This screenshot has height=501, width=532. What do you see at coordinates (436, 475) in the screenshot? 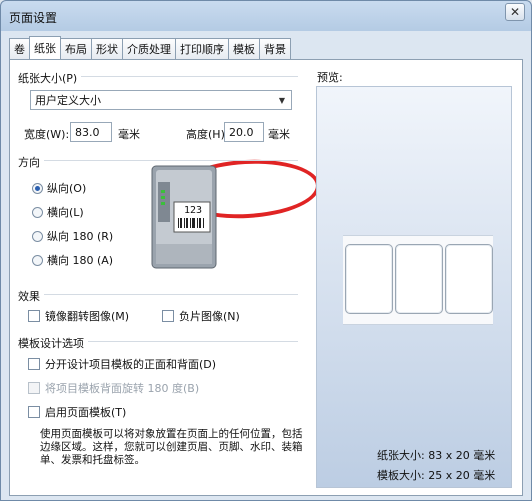
I see `template-size-info: 模板大小: 25 x 20 毫米` at bounding box center [436, 475].